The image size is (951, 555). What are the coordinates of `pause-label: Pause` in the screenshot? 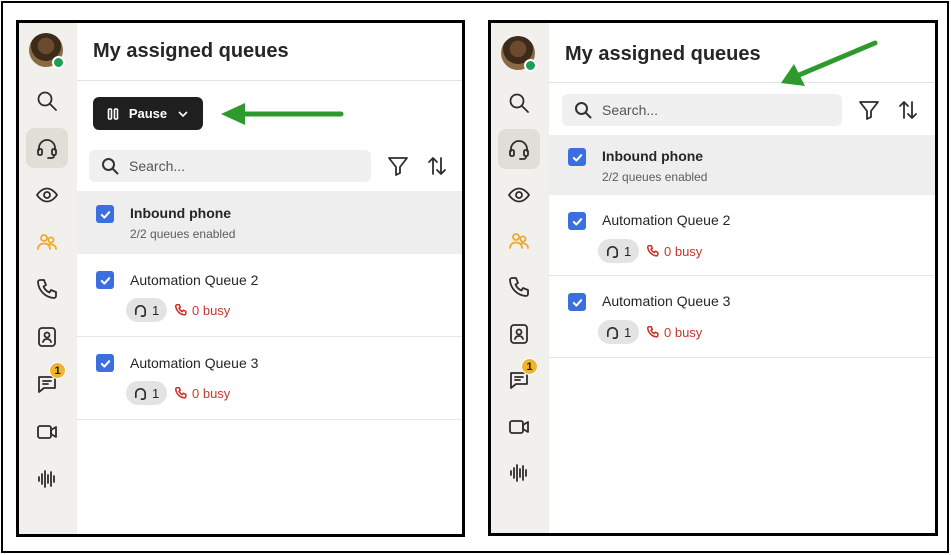 It's located at (148, 113).